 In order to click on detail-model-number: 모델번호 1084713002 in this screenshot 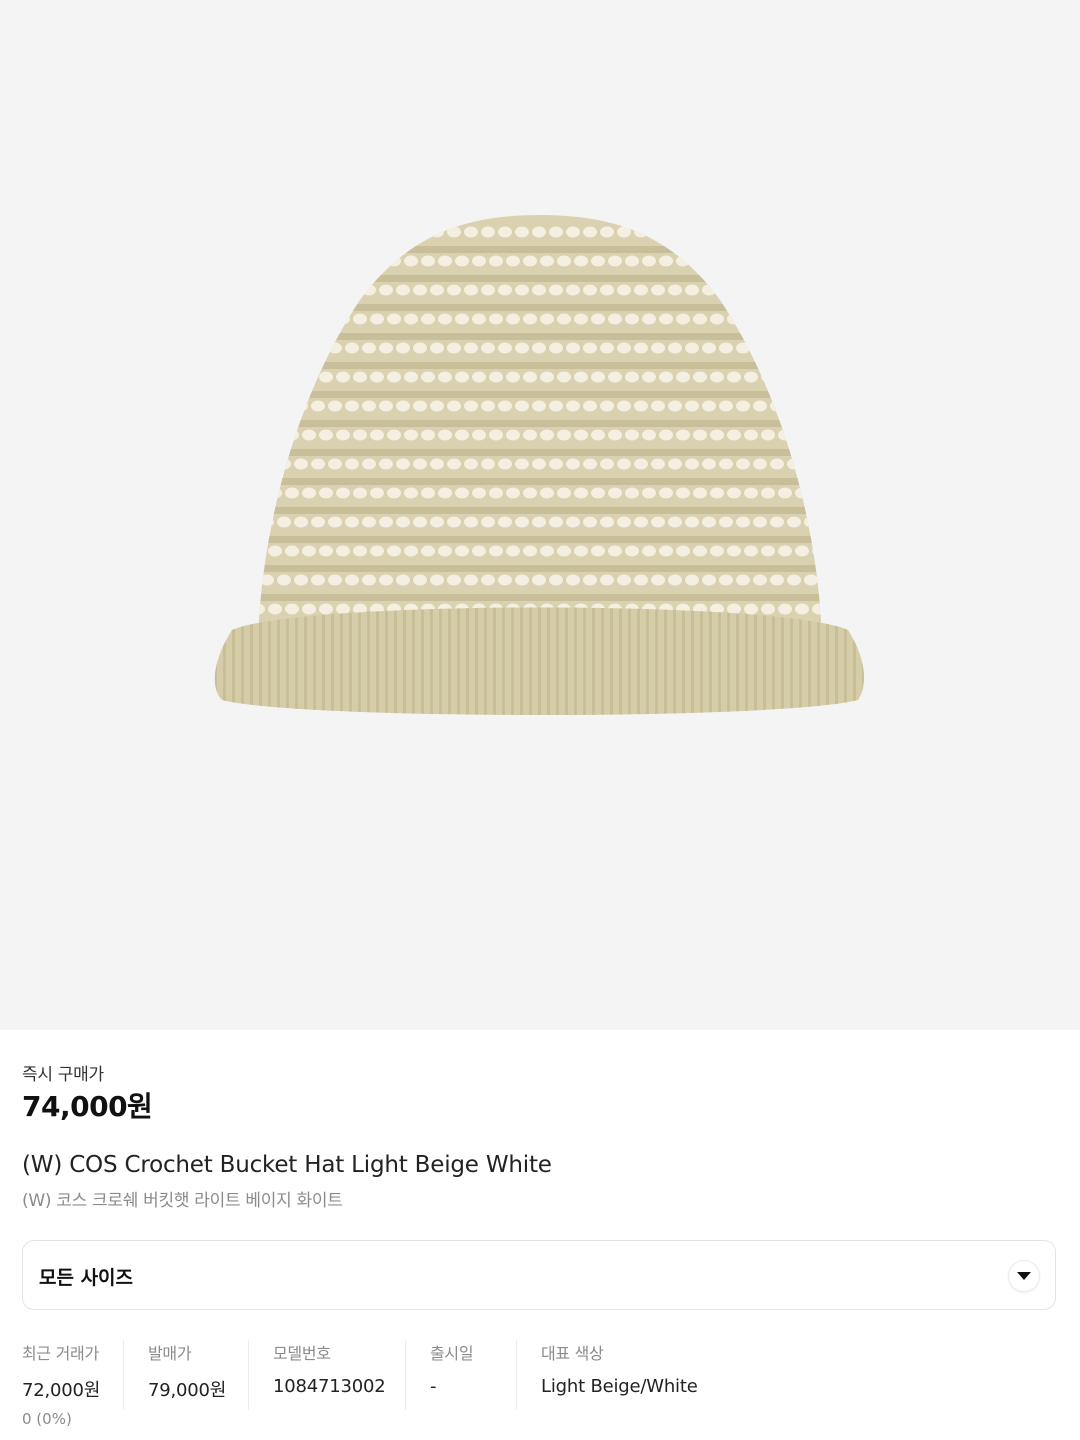, I will do `click(329, 1375)`.